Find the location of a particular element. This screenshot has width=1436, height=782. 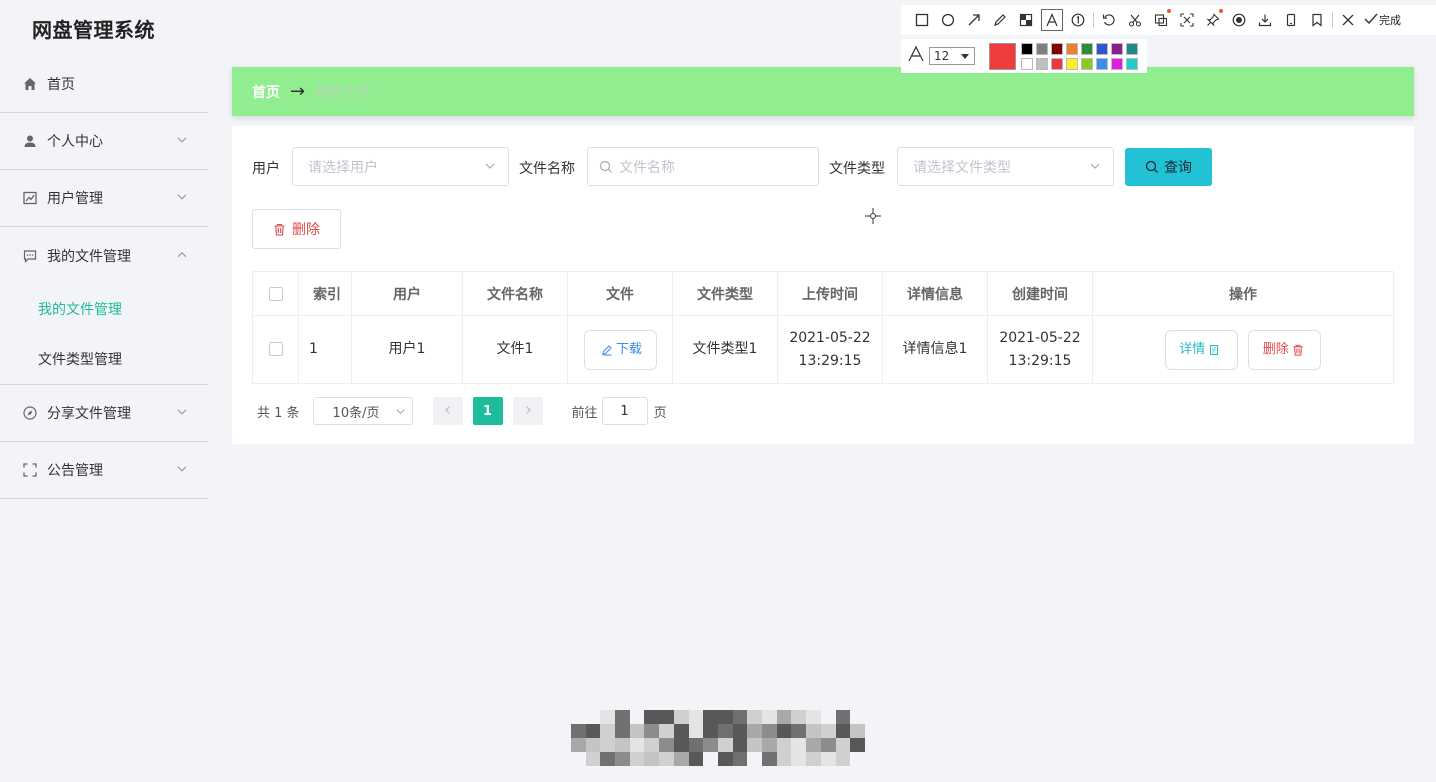

sidebar-item-users: 用户管理 is located at coordinates (104, 198).